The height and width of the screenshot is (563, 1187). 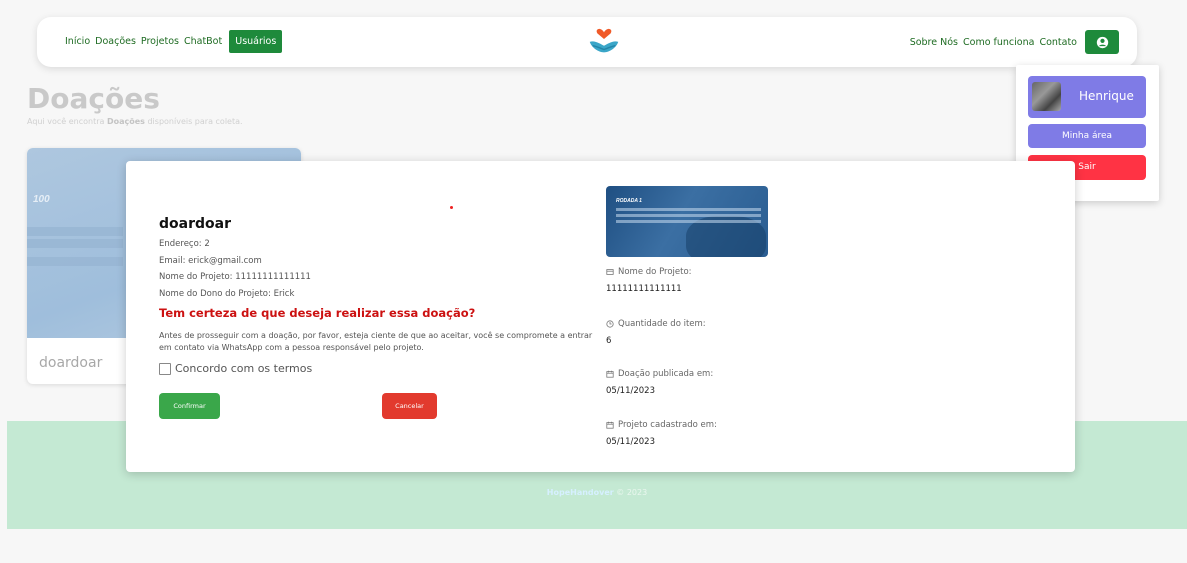 I want to click on profile-card: Henrique, so click(x=1087, y=97).